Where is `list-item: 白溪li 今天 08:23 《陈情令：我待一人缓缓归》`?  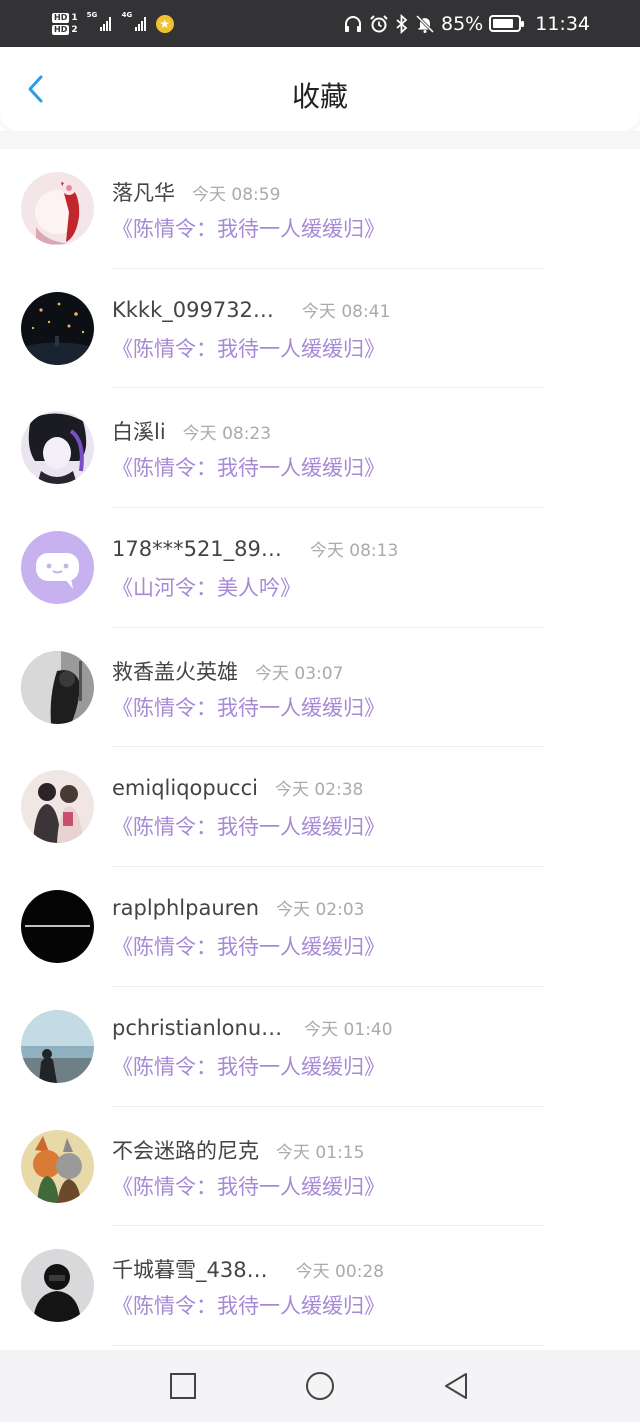 list-item: 白溪li 今天 08:23 《陈情令：我待一人缓缓归》 is located at coordinates (320, 448).